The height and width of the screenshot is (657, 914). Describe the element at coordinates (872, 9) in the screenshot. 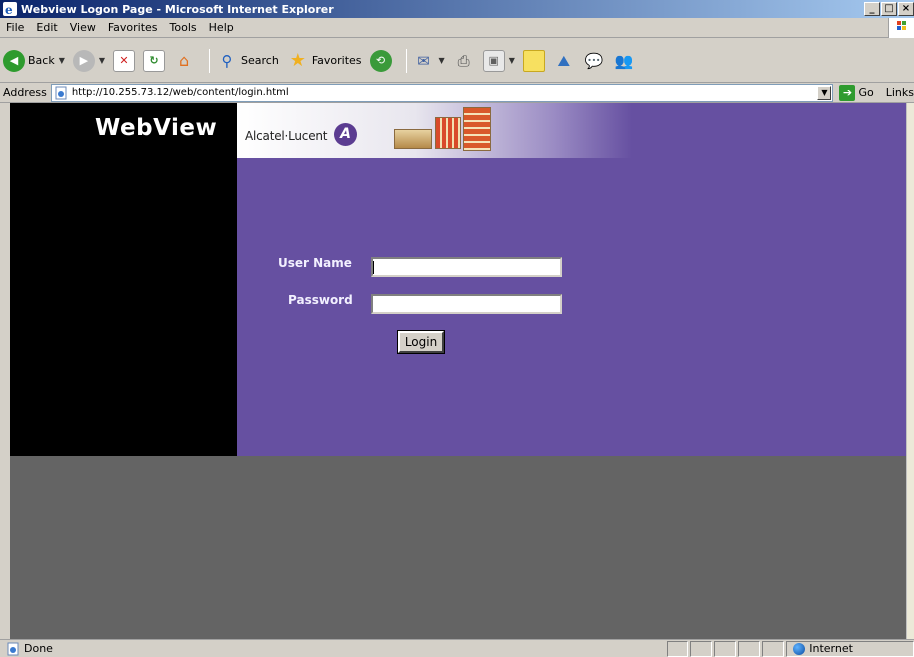

I see `minimize-button: _` at that location.